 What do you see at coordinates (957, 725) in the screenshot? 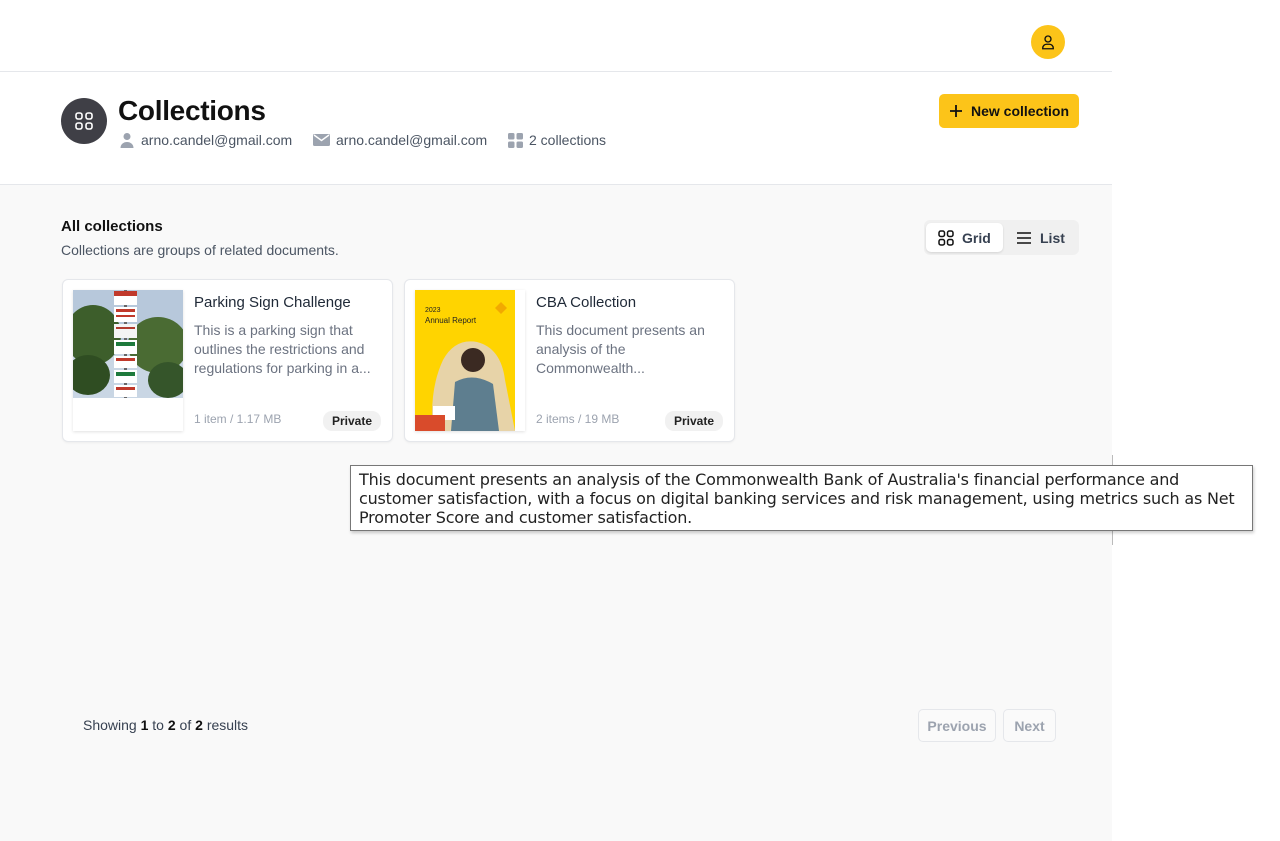
I see `previous-page-button: Previous` at bounding box center [957, 725].